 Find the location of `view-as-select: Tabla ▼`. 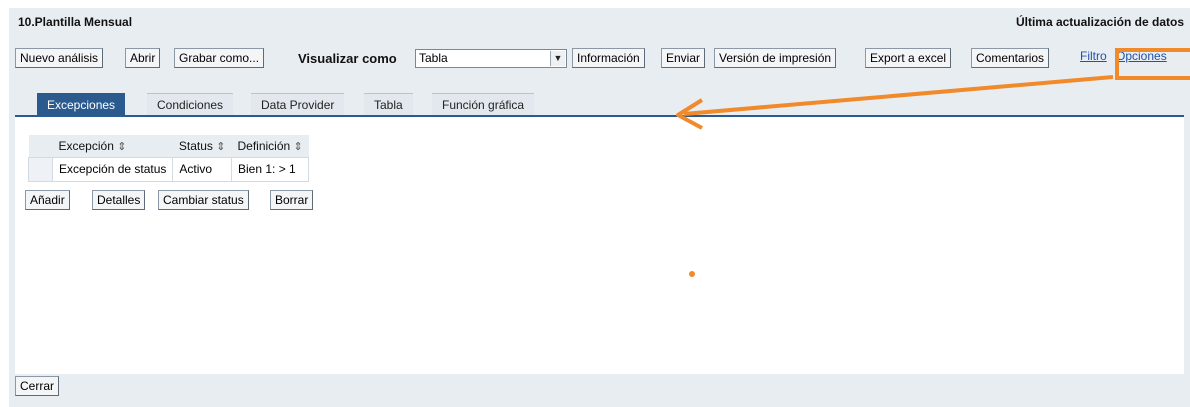

view-as-select: Tabla ▼ is located at coordinates (491, 58).